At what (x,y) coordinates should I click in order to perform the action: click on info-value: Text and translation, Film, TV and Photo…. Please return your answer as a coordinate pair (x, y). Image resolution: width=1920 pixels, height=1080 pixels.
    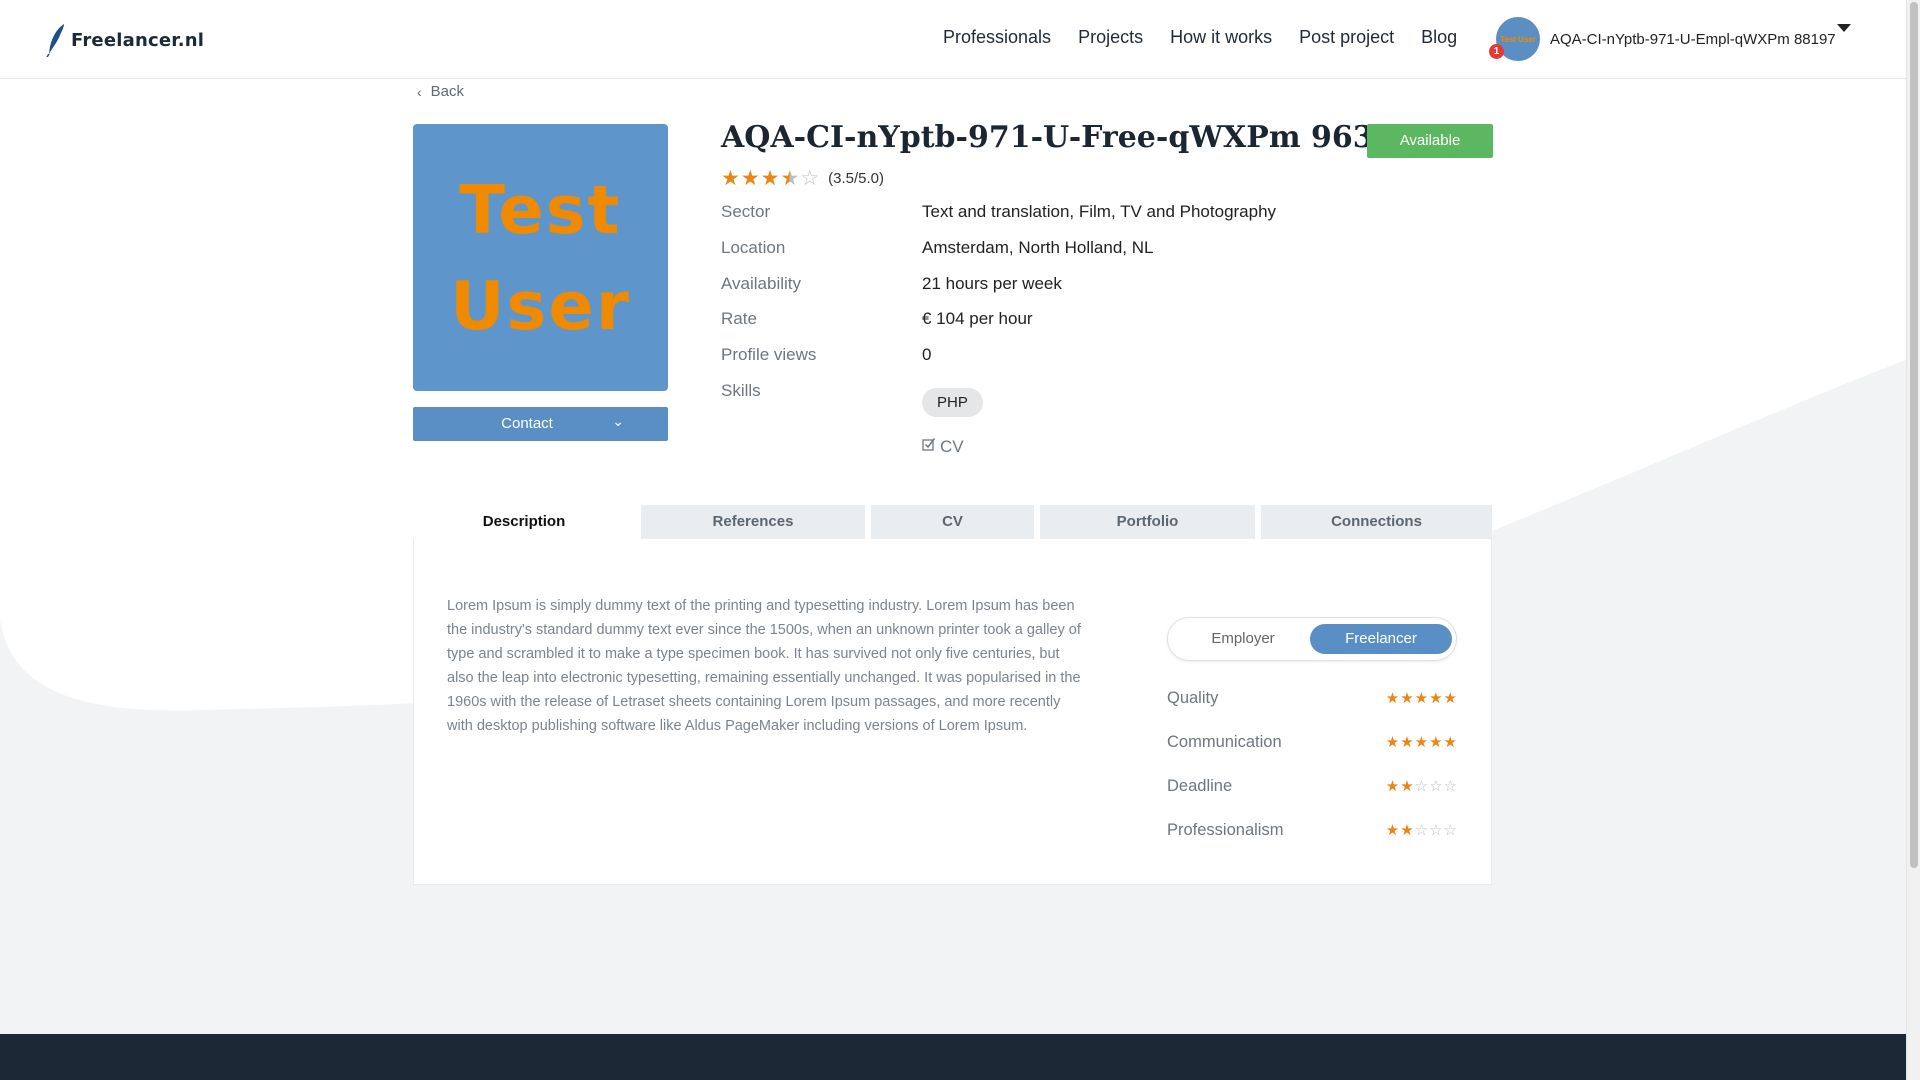
    Looking at the image, I should click on (1099, 211).